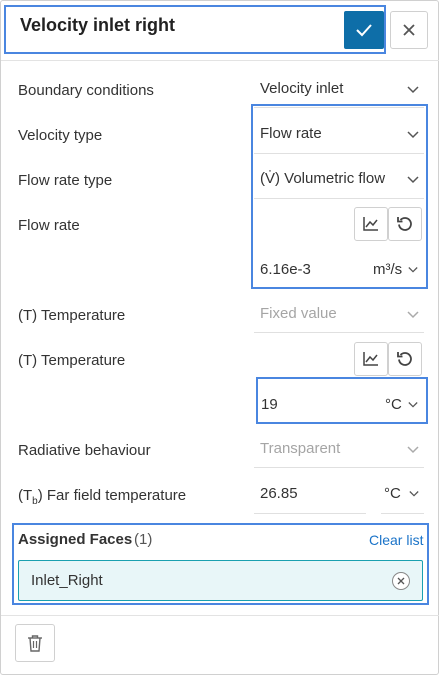 Image resolution: width=439 pixels, height=675 pixels. What do you see at coordinates (49, 225) in the screenshot?
I see `flow-rate-label: Flow rate` at bounding box center [49, 225].